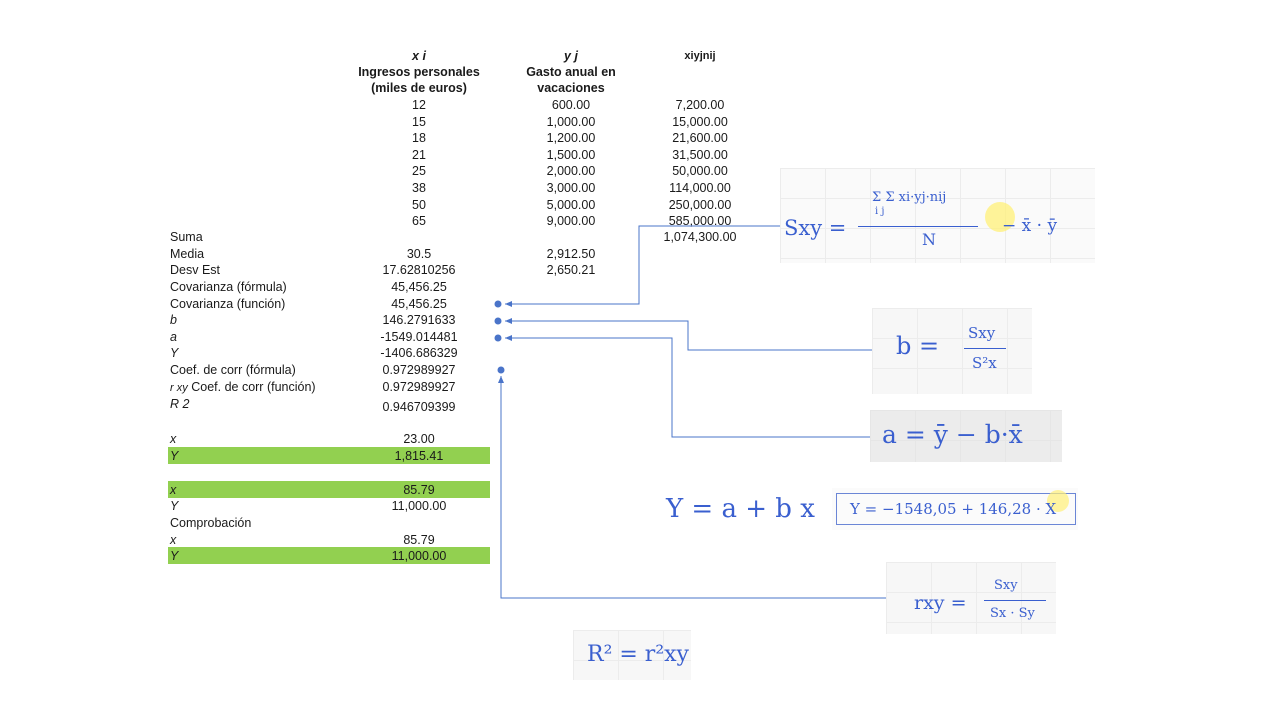  I want to click on sxy-lhs: Sxy =, so click(815, 228).